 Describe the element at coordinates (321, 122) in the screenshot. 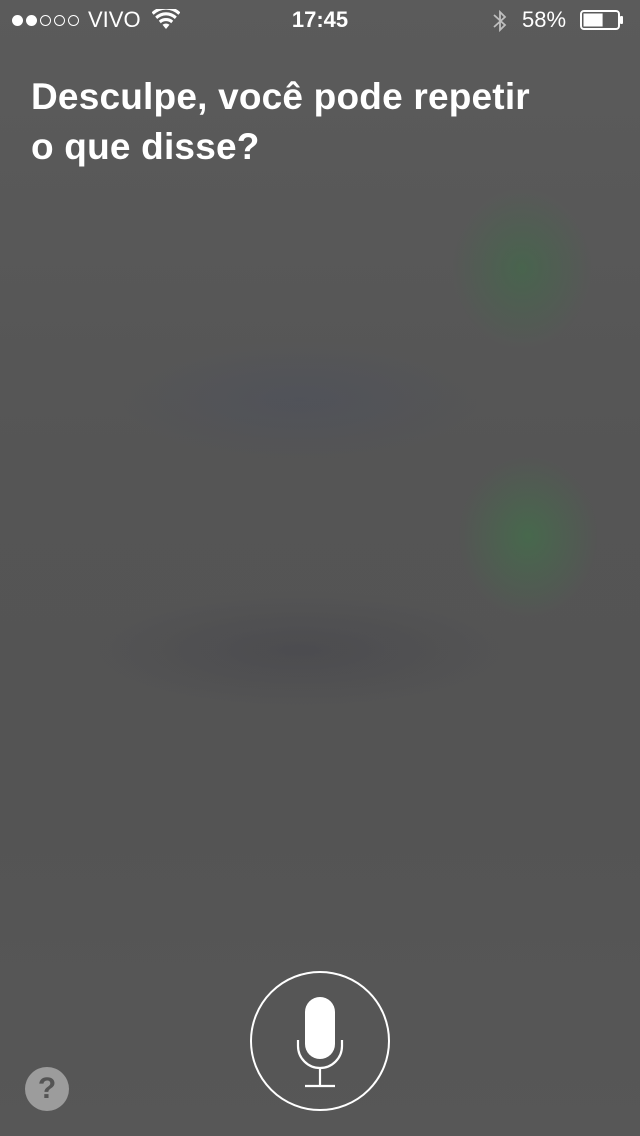

I see `siri-response-text: Desculpe, você pode repetir o que disse?` at that location.